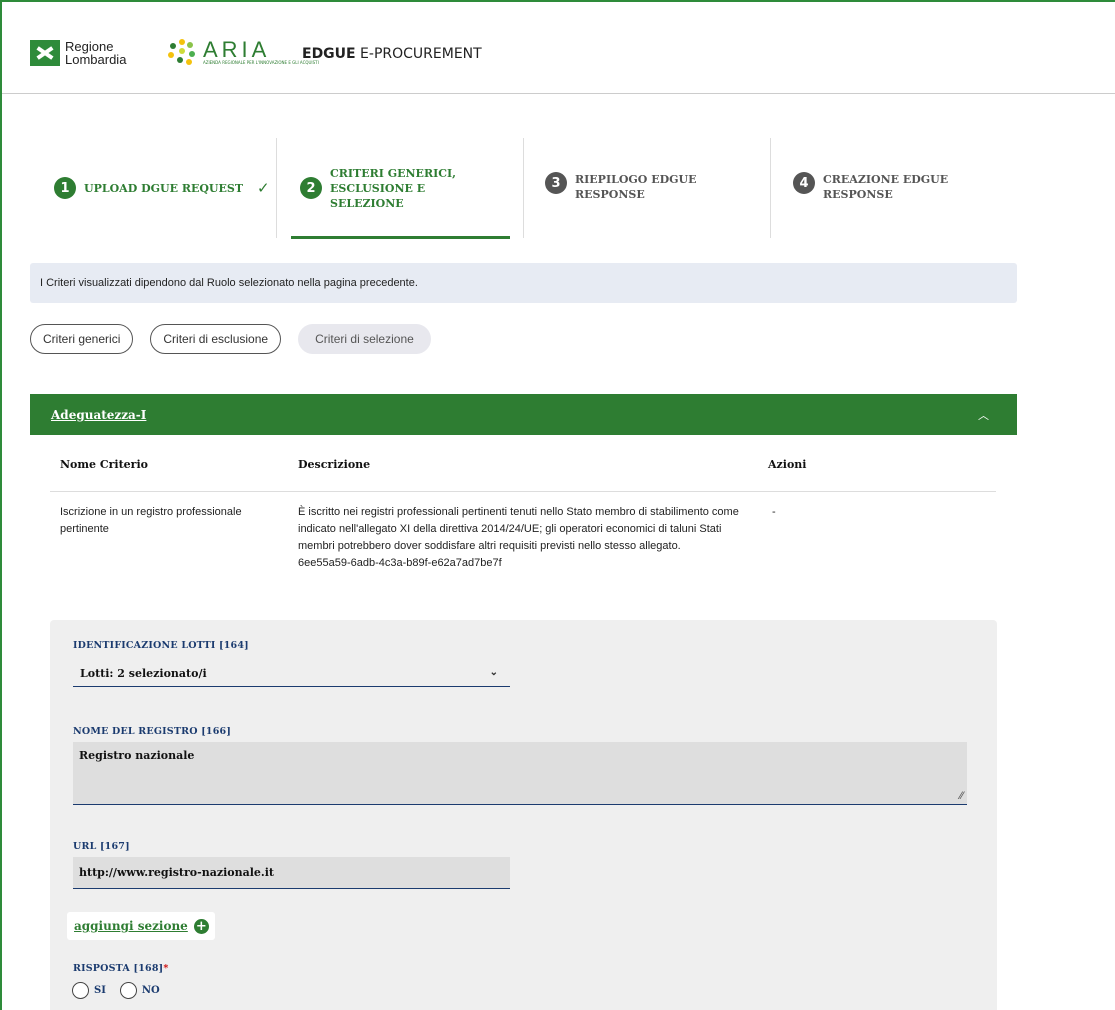  I want to click on criterion-actions: -, so click(774, 512).